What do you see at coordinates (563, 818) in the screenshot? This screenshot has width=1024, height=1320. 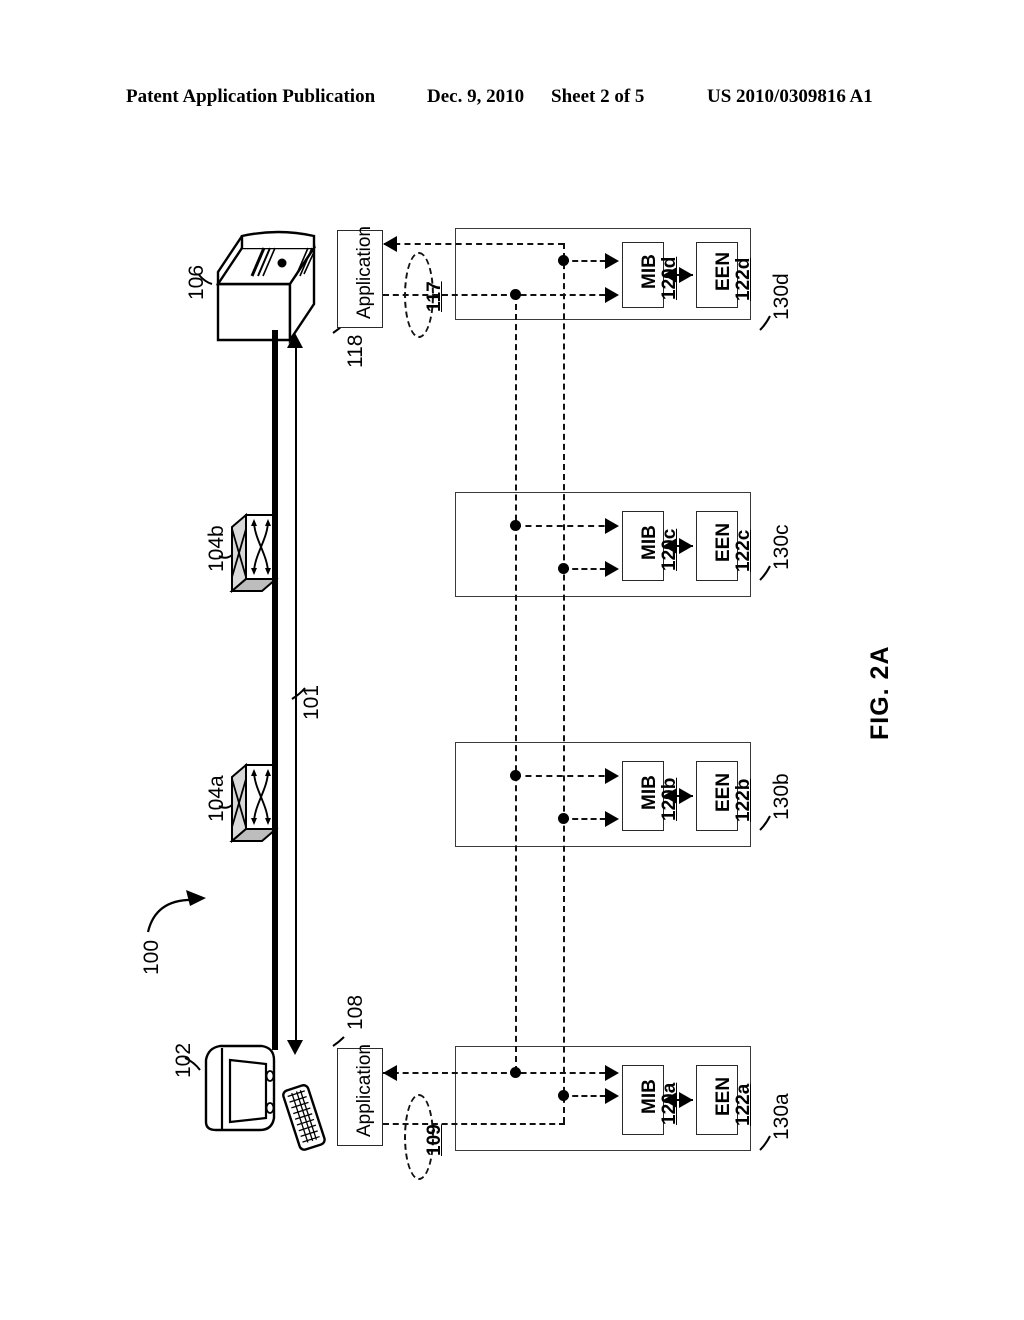 I see `bus-junction-dot-130b-lower` at bounding box center [563, 818].